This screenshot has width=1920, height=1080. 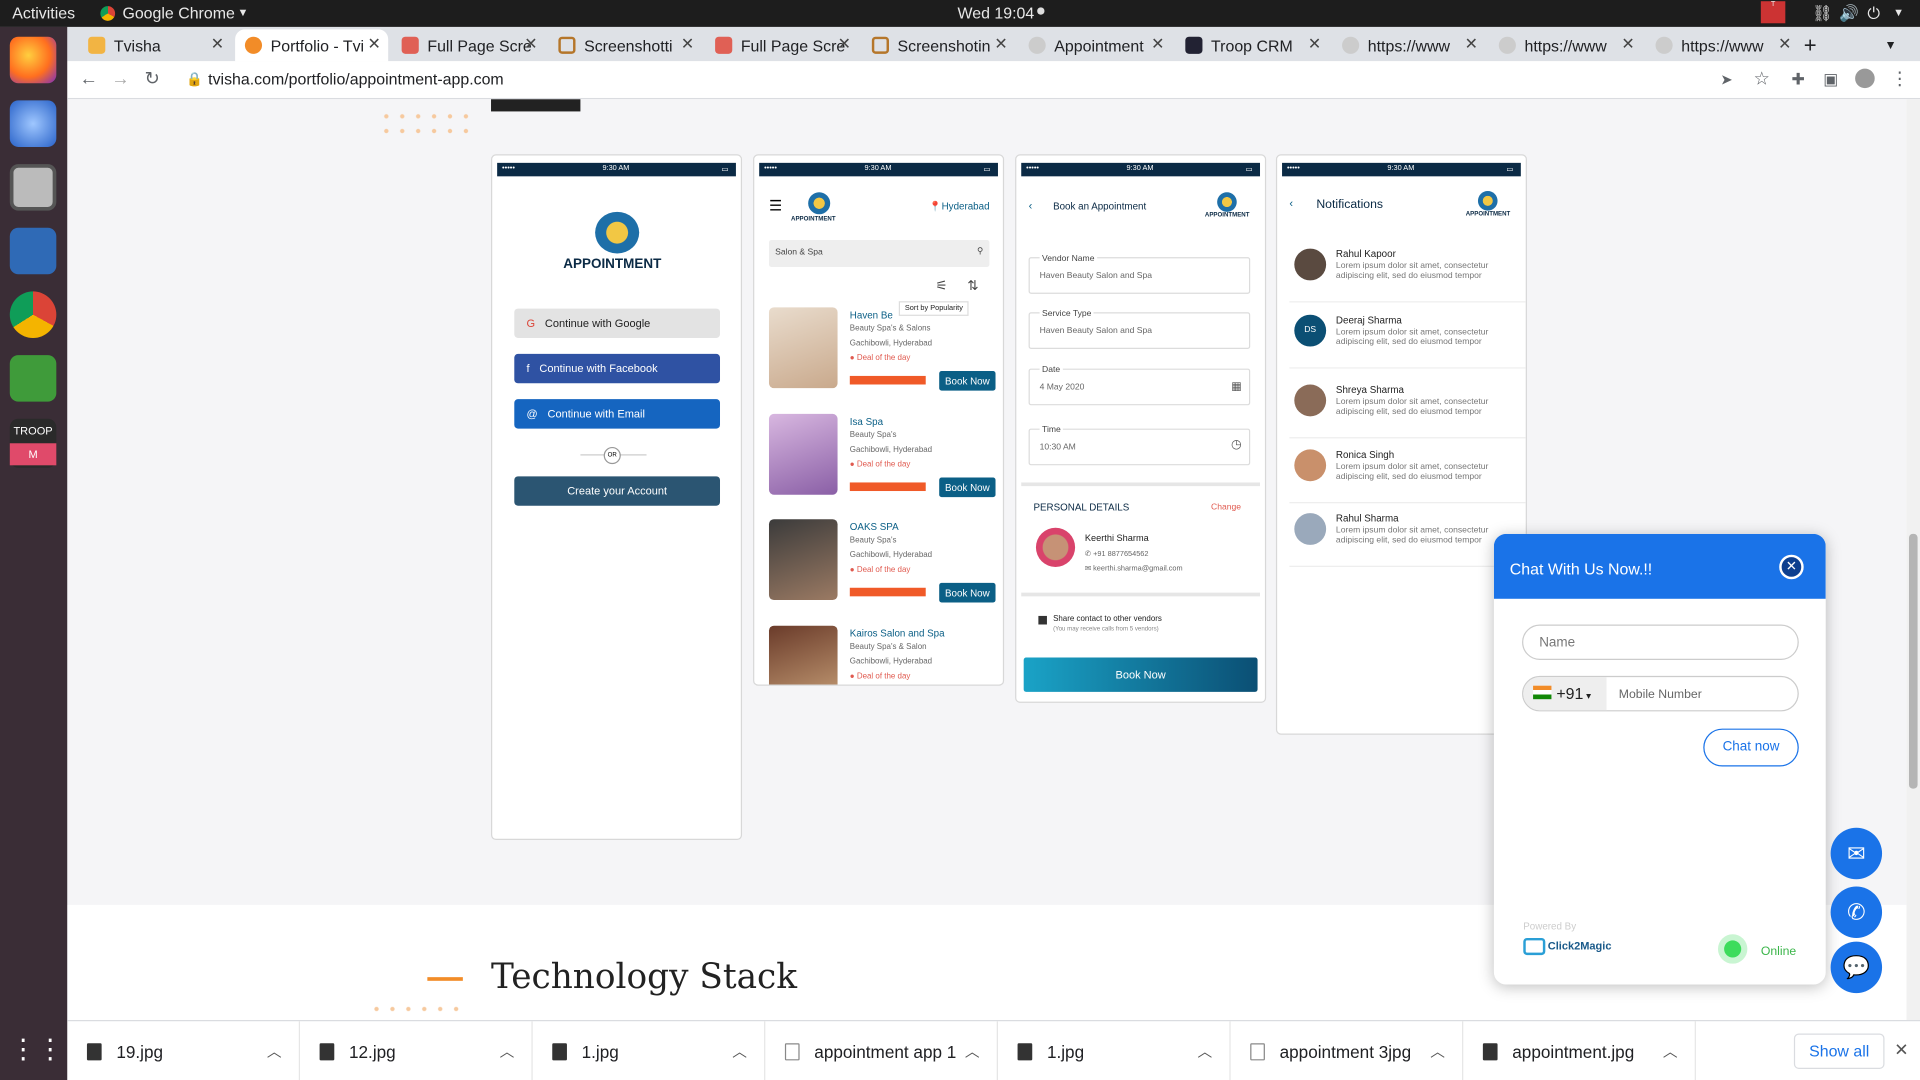 I want to click on tab-screenshot-2: Screenshotin ✕, so click(x=938, y=45).